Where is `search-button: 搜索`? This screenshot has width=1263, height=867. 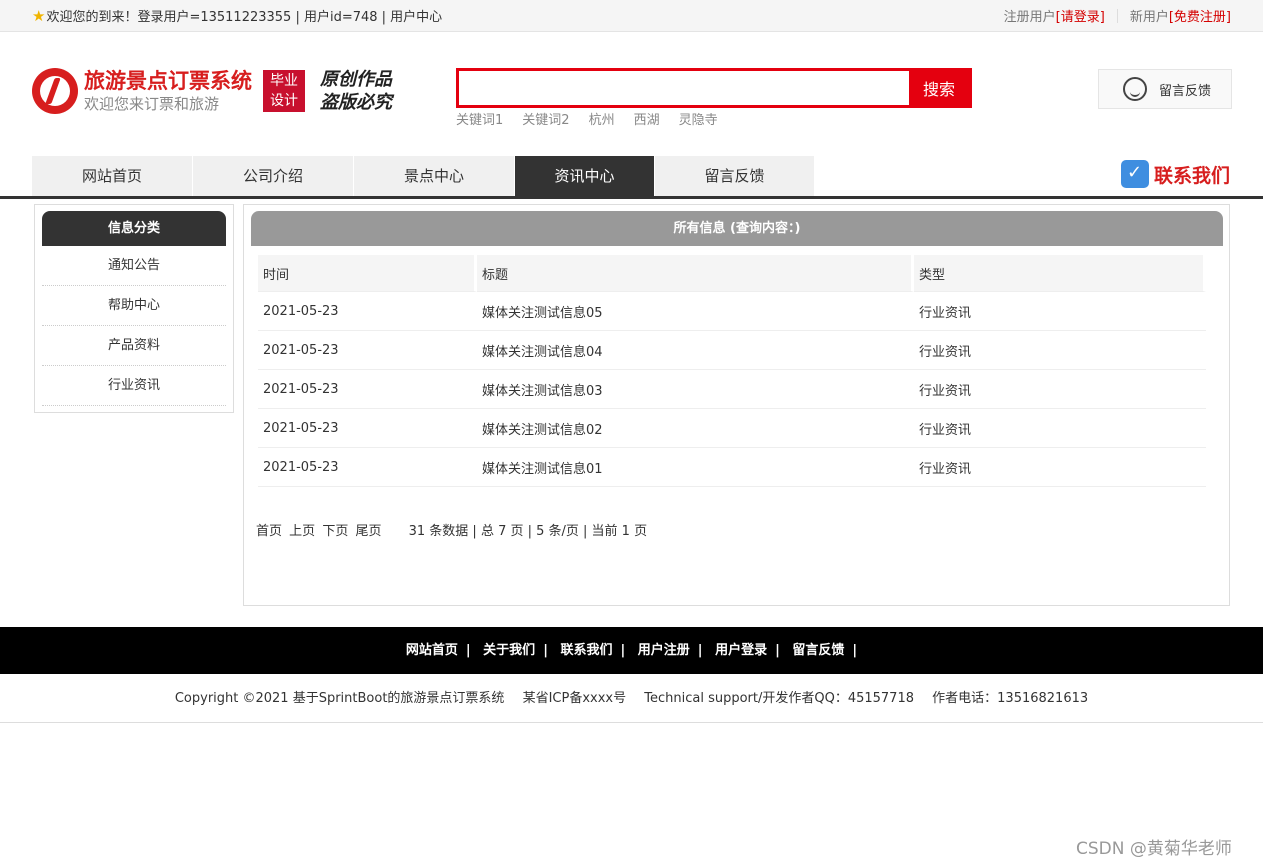 search-button: 搜索 is located at coordinates (939, 88).